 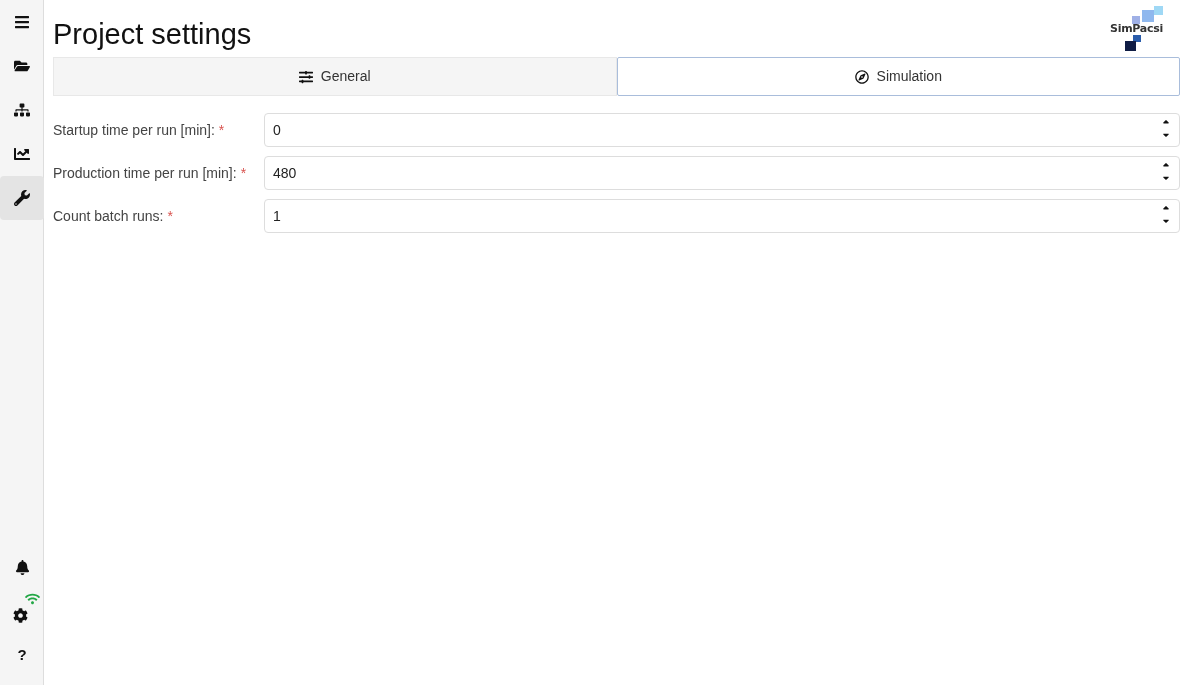 I want to click on sliders-icon, so click(x=305, y=76).